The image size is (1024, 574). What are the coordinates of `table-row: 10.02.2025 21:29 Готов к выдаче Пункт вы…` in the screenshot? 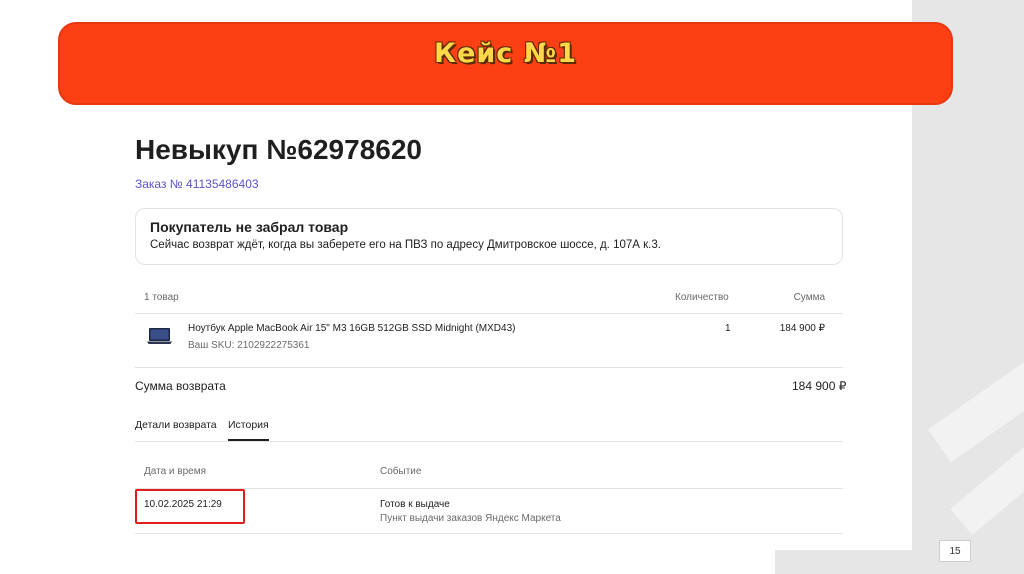 It's located at (489, 511).